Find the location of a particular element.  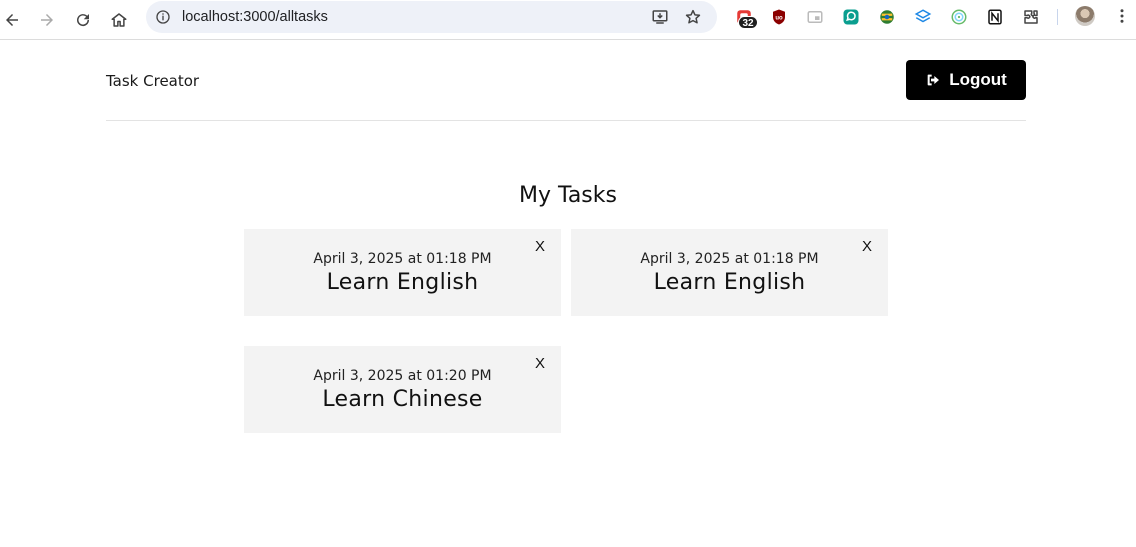

ublock-icon: uo is located at coordinates (779, 17).